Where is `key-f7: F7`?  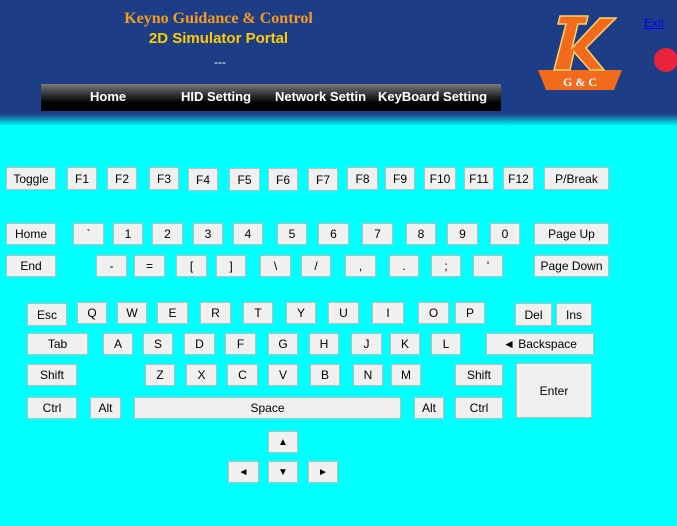
key-f7: F7 is located at coordinates (323, 179).